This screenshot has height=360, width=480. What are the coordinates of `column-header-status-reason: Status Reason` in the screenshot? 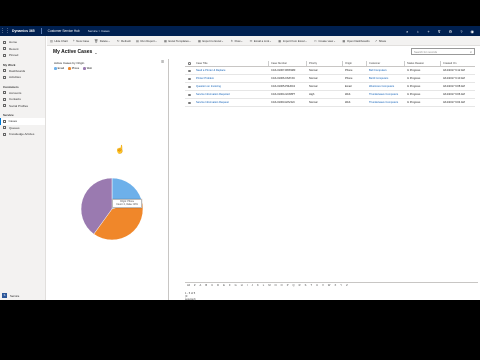 It's located at (424, 63).